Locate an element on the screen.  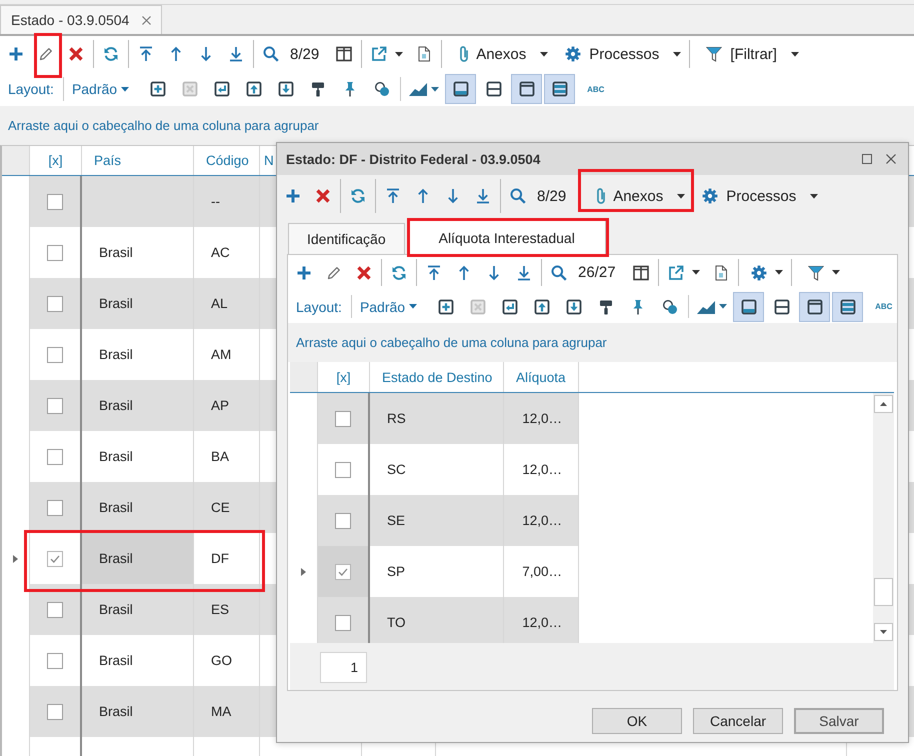
dialog-button: OK is located at coordinates (637, 721).